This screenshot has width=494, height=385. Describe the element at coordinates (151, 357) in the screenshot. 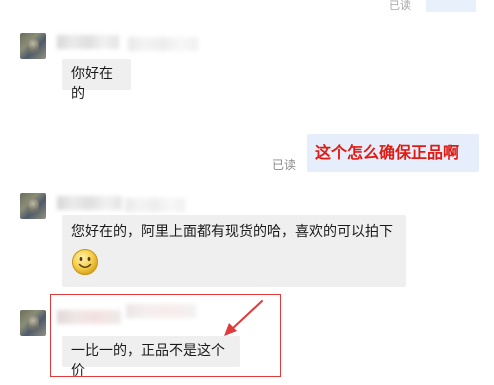

I see `message-bubble-left: 一比一的，正品不是这个价` at that location.